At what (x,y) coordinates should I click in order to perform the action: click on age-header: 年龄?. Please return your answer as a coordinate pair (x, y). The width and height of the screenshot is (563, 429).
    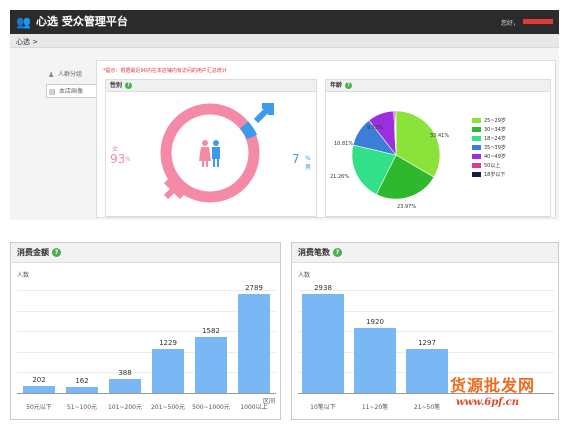
    Looking at the image, I should click on (438, 86).